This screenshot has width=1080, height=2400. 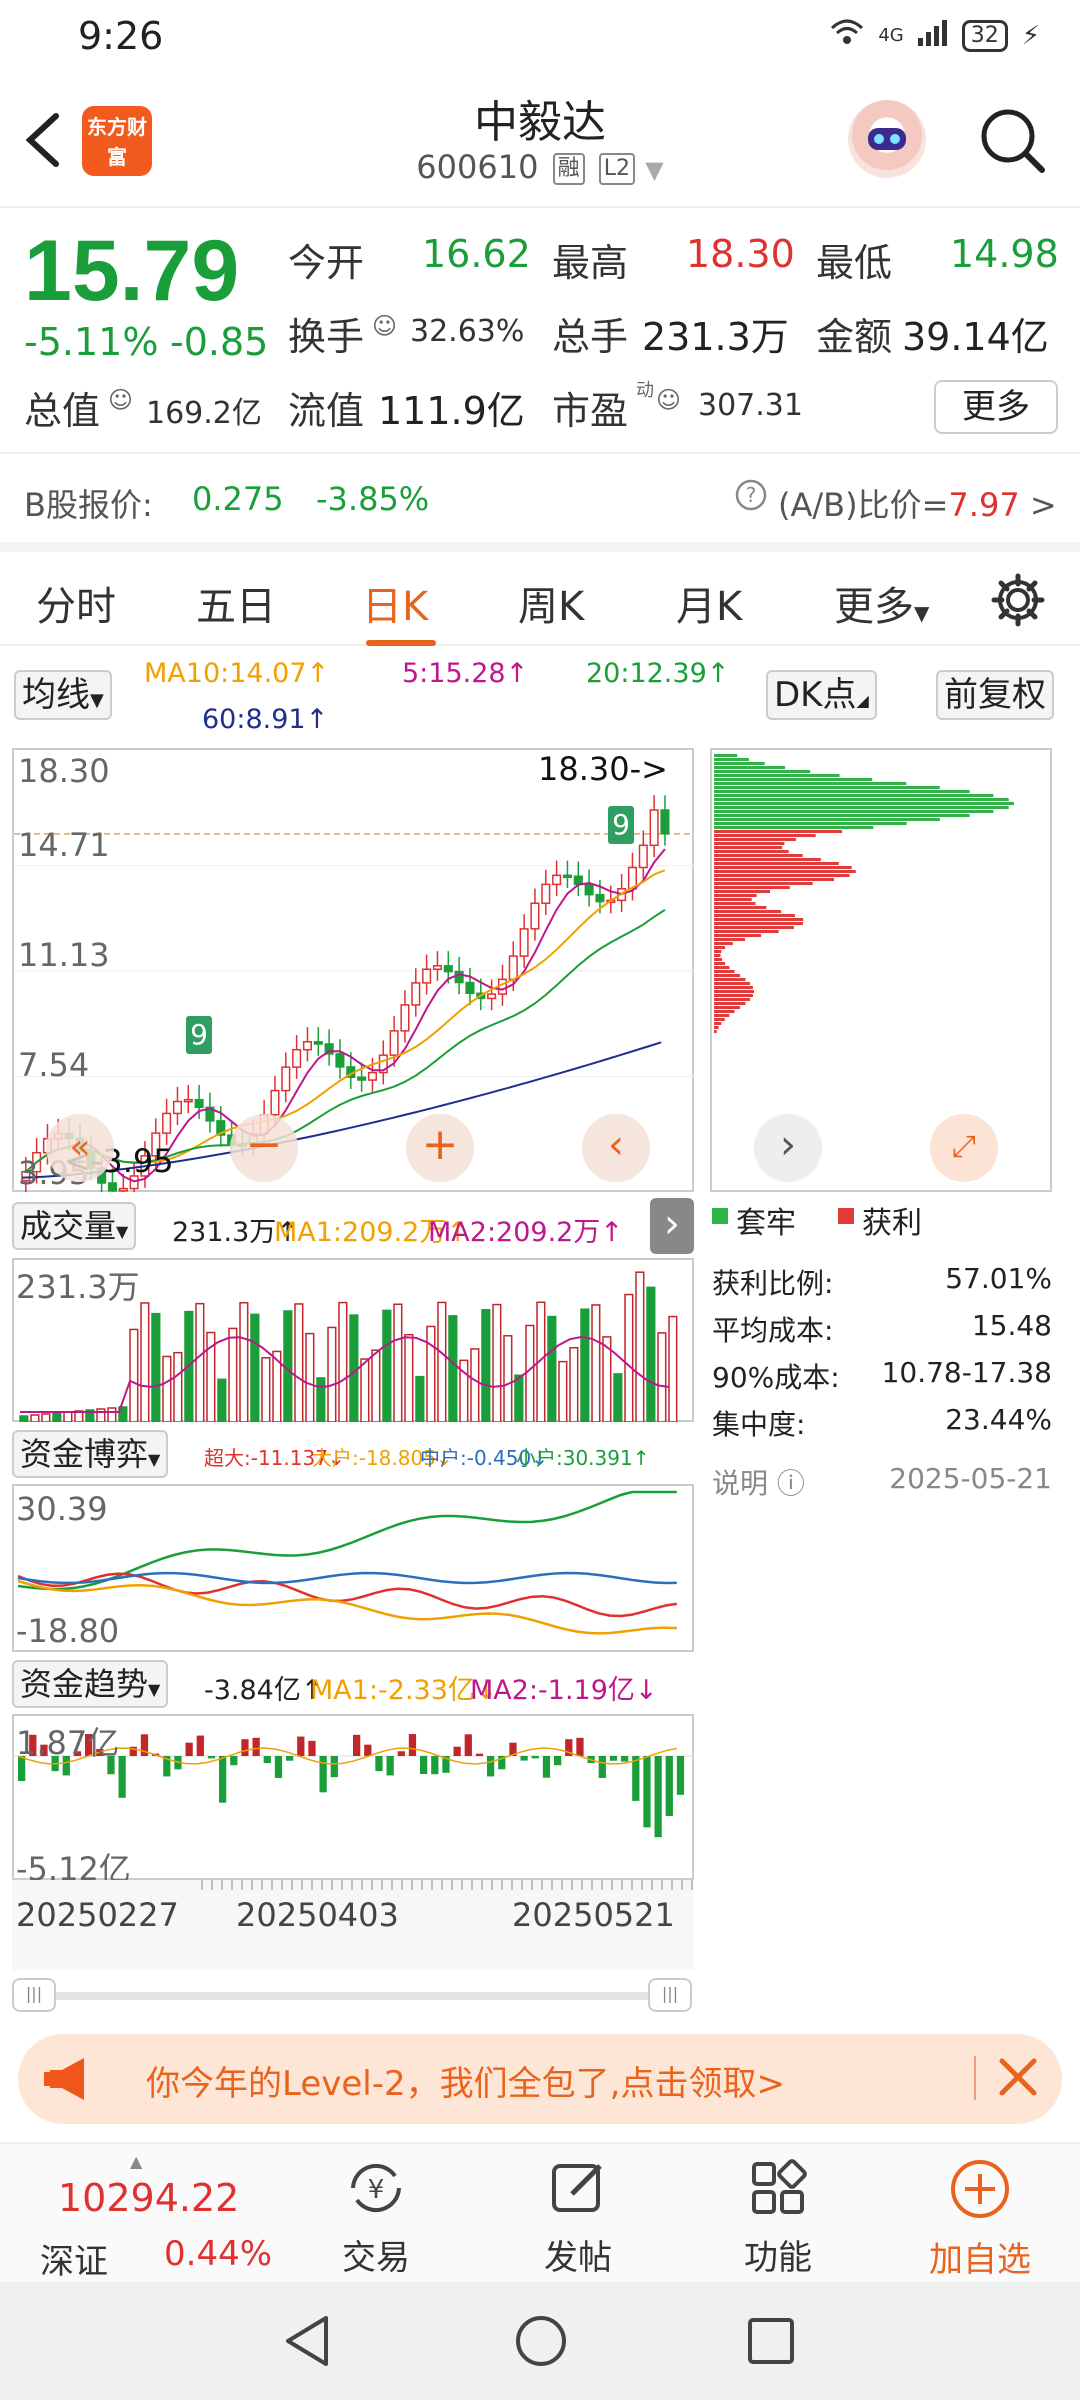 What do you see at coordinates (996, 407) in the screenshot?
I see `more-button: 更多` at bounding box center [996, 407].